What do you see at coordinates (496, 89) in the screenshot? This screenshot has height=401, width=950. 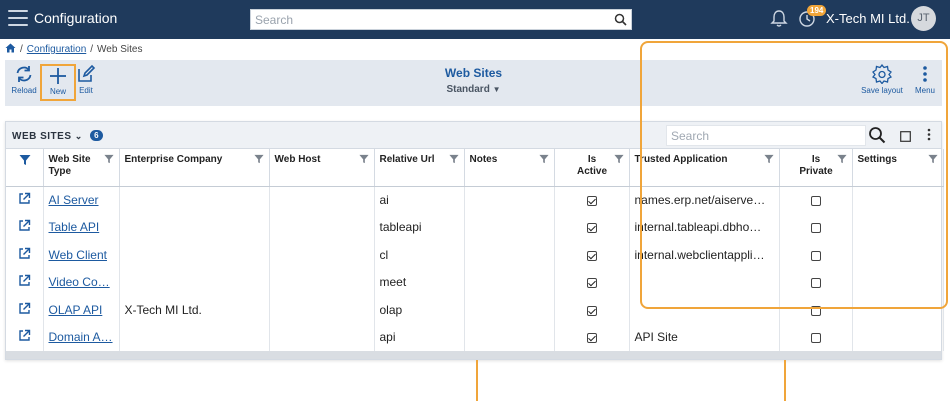 I see `caret-down-icon: ▼` at bounding box center [496, 89].